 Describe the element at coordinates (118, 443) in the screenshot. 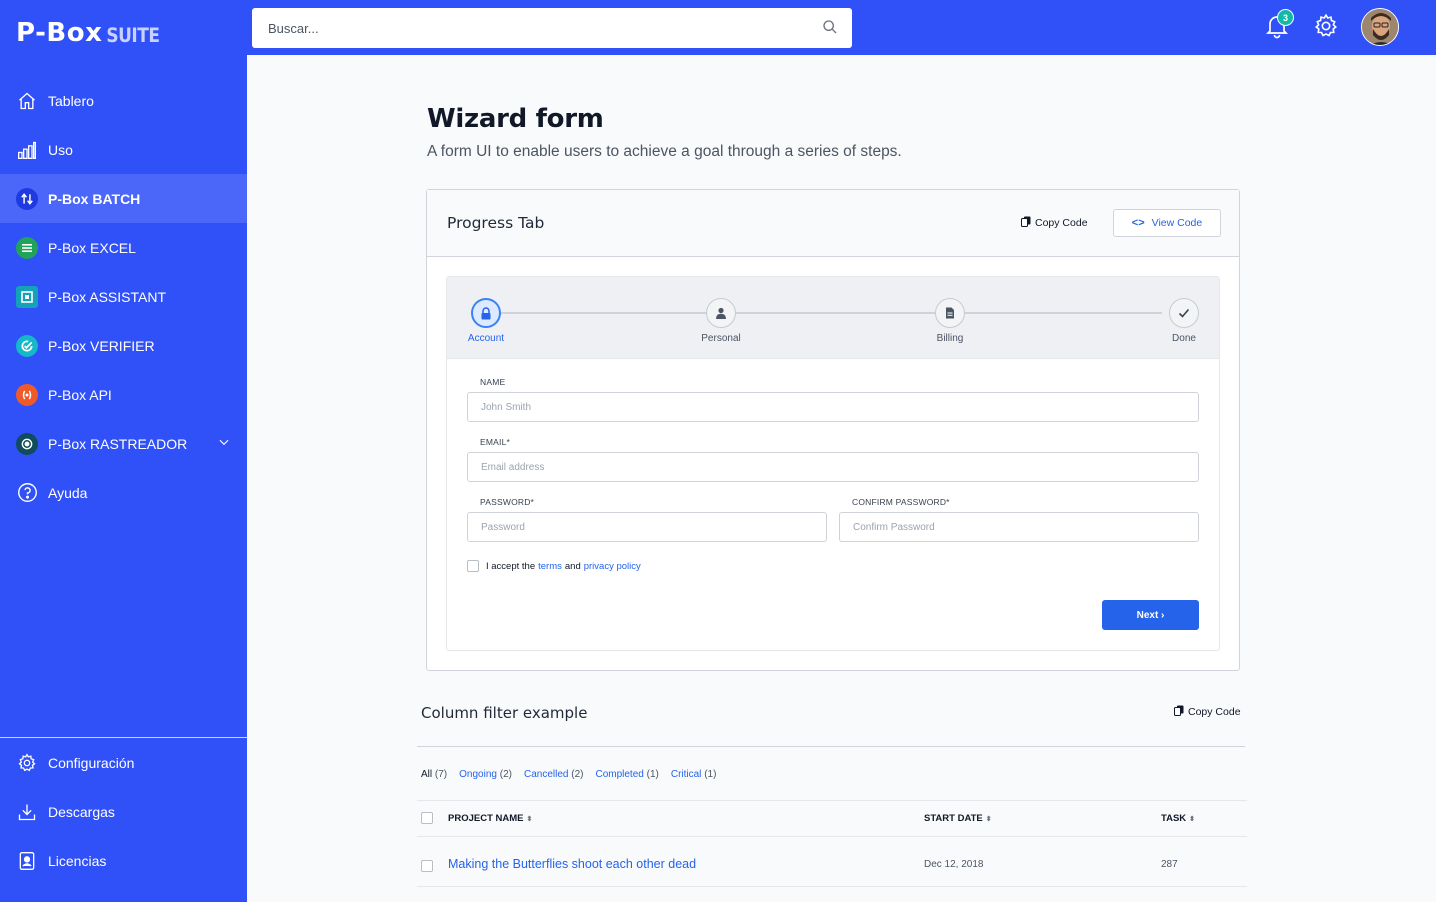

I see `sidebar-item-label: P-Box RASTREADOR` at that location.